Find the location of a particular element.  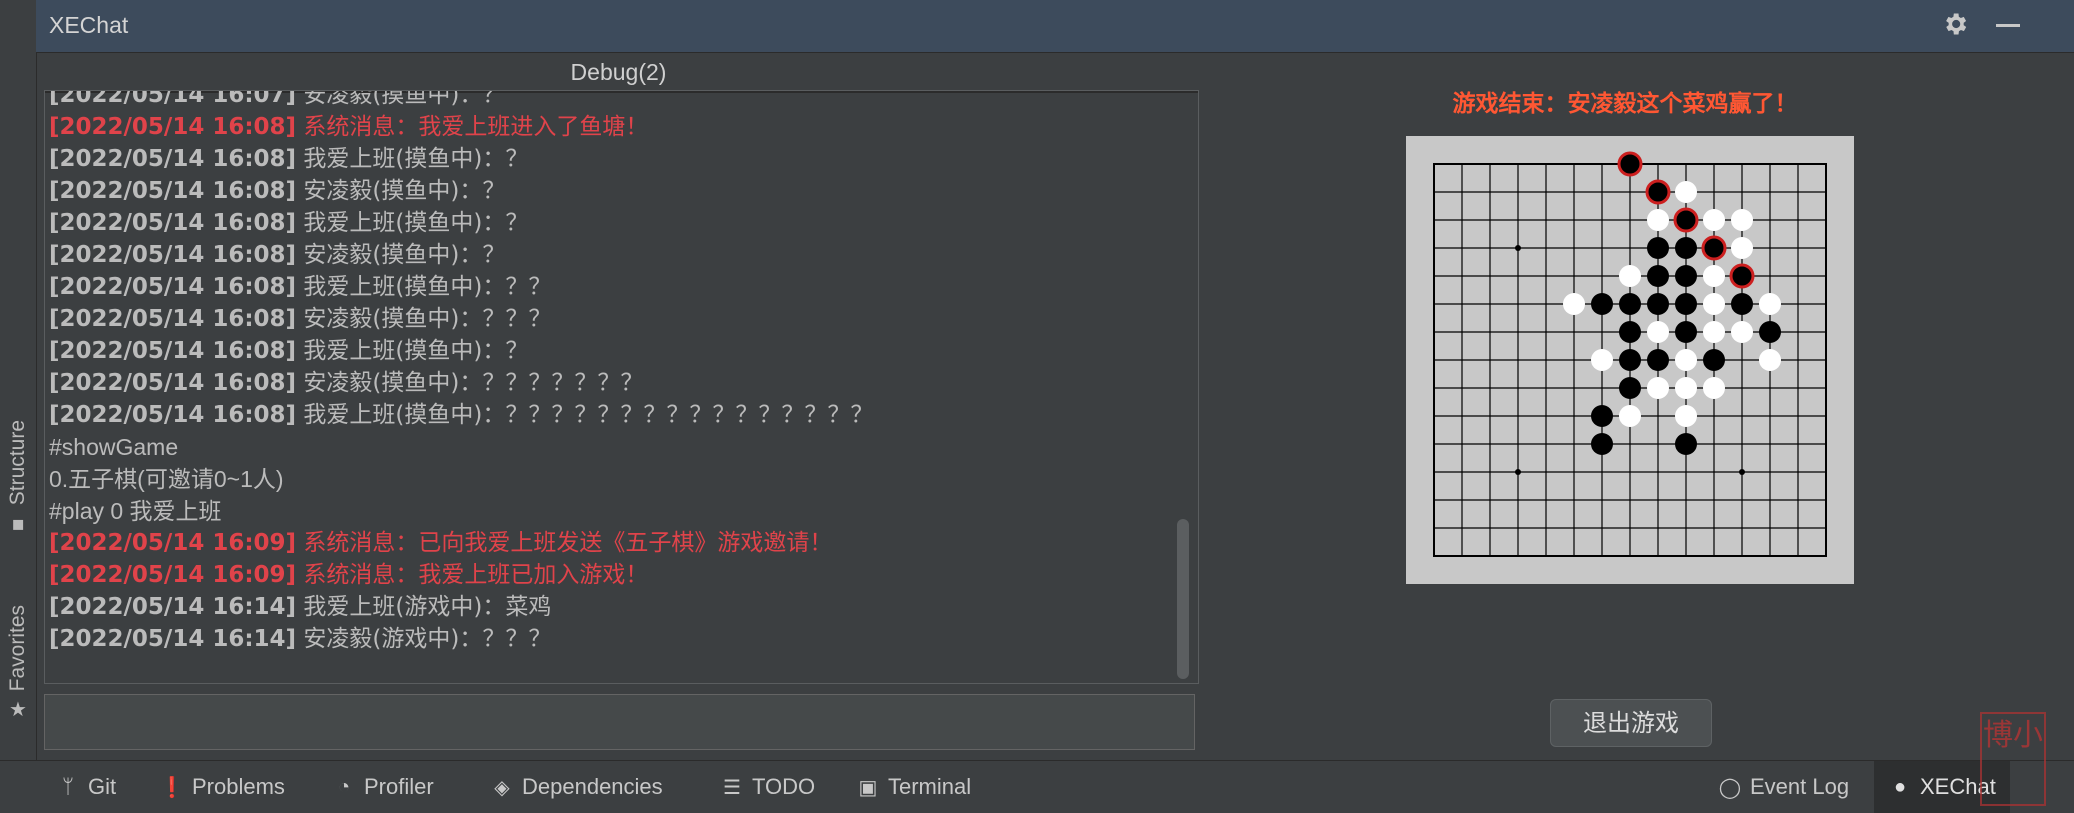

event-log-icon: ◯ is located at coordinates (1730, 787).